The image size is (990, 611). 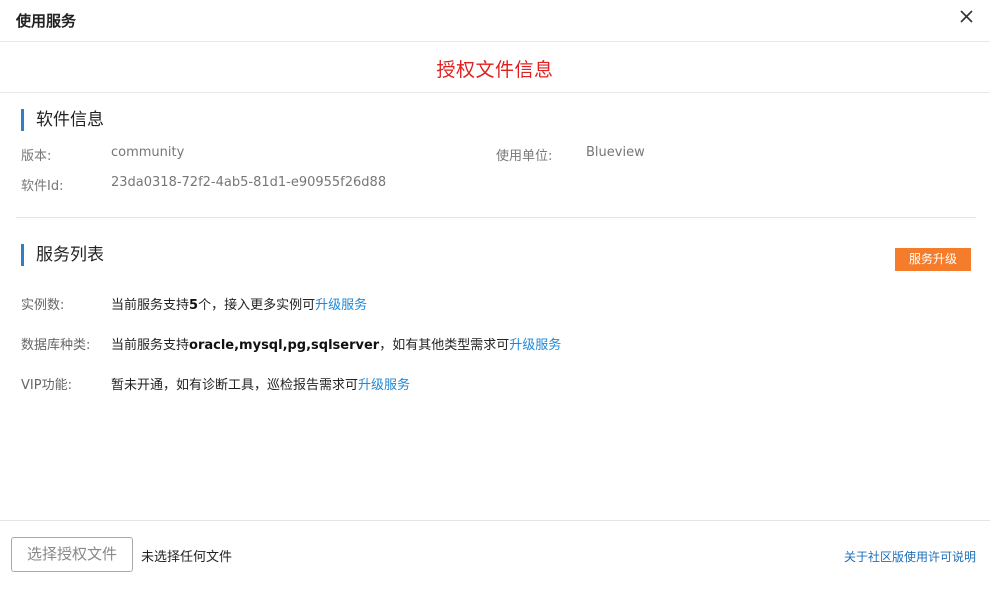 What do you see at coordinates (72, 554) in the screenshot?
I see `choose-license-file-button: 选择授权文件` at bounding box center [72, 554].